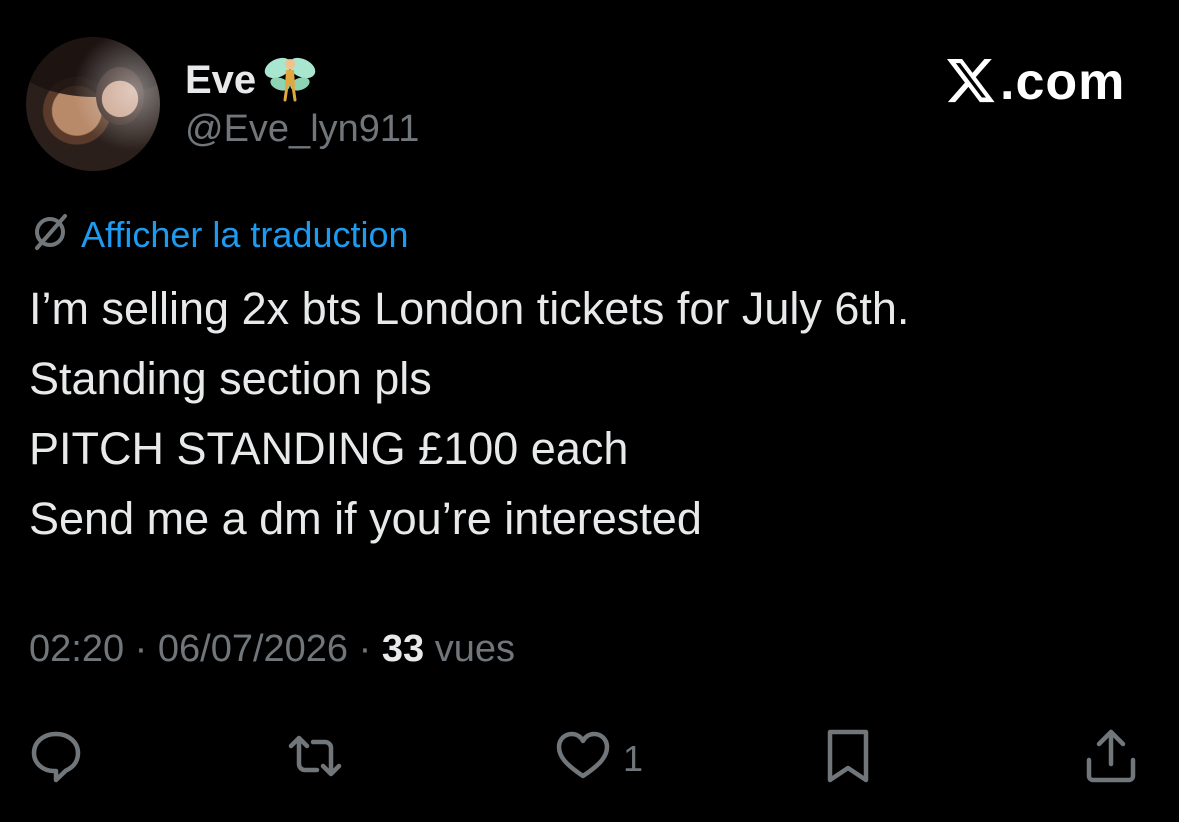 The height and width of the screenshot is (822, 1179). I want to click on like-count: 1, so click(633, 758).